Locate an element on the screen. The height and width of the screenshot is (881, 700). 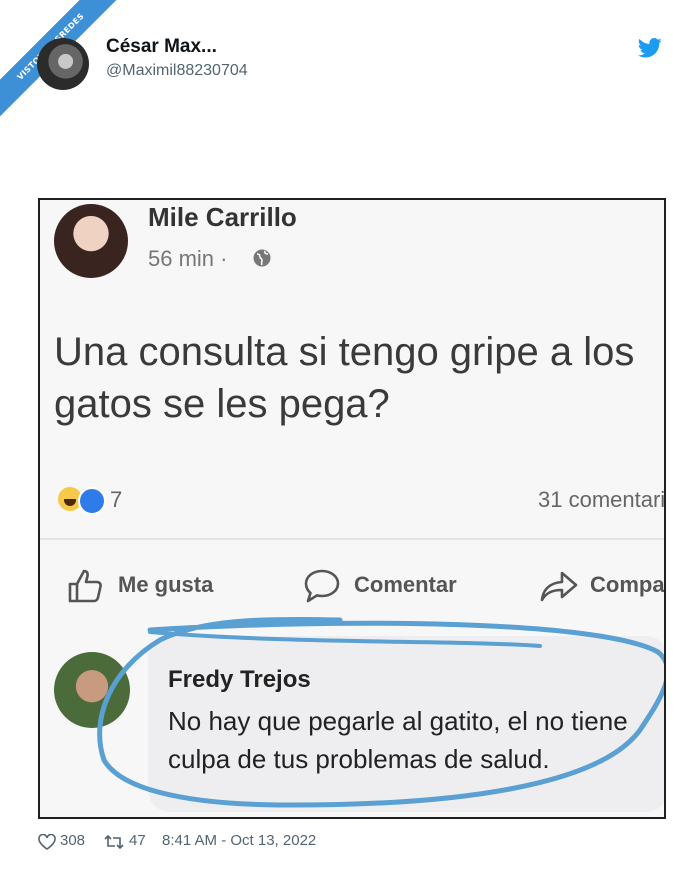
author-handle: @Maximil88230704 is located at coordinates (177, 71).